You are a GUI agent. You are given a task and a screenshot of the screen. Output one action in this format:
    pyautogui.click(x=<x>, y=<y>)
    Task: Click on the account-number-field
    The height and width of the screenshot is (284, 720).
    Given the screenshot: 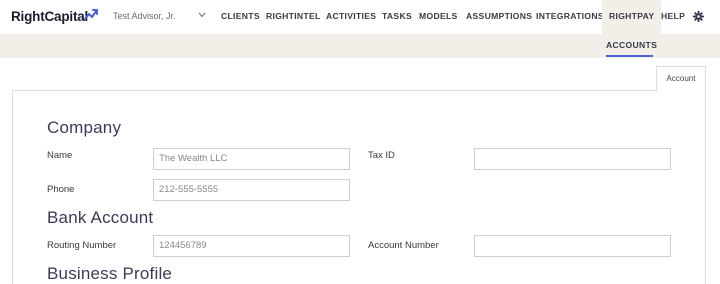 What is the action you would take?
    pyautogui.click(x=572, y=246)
    